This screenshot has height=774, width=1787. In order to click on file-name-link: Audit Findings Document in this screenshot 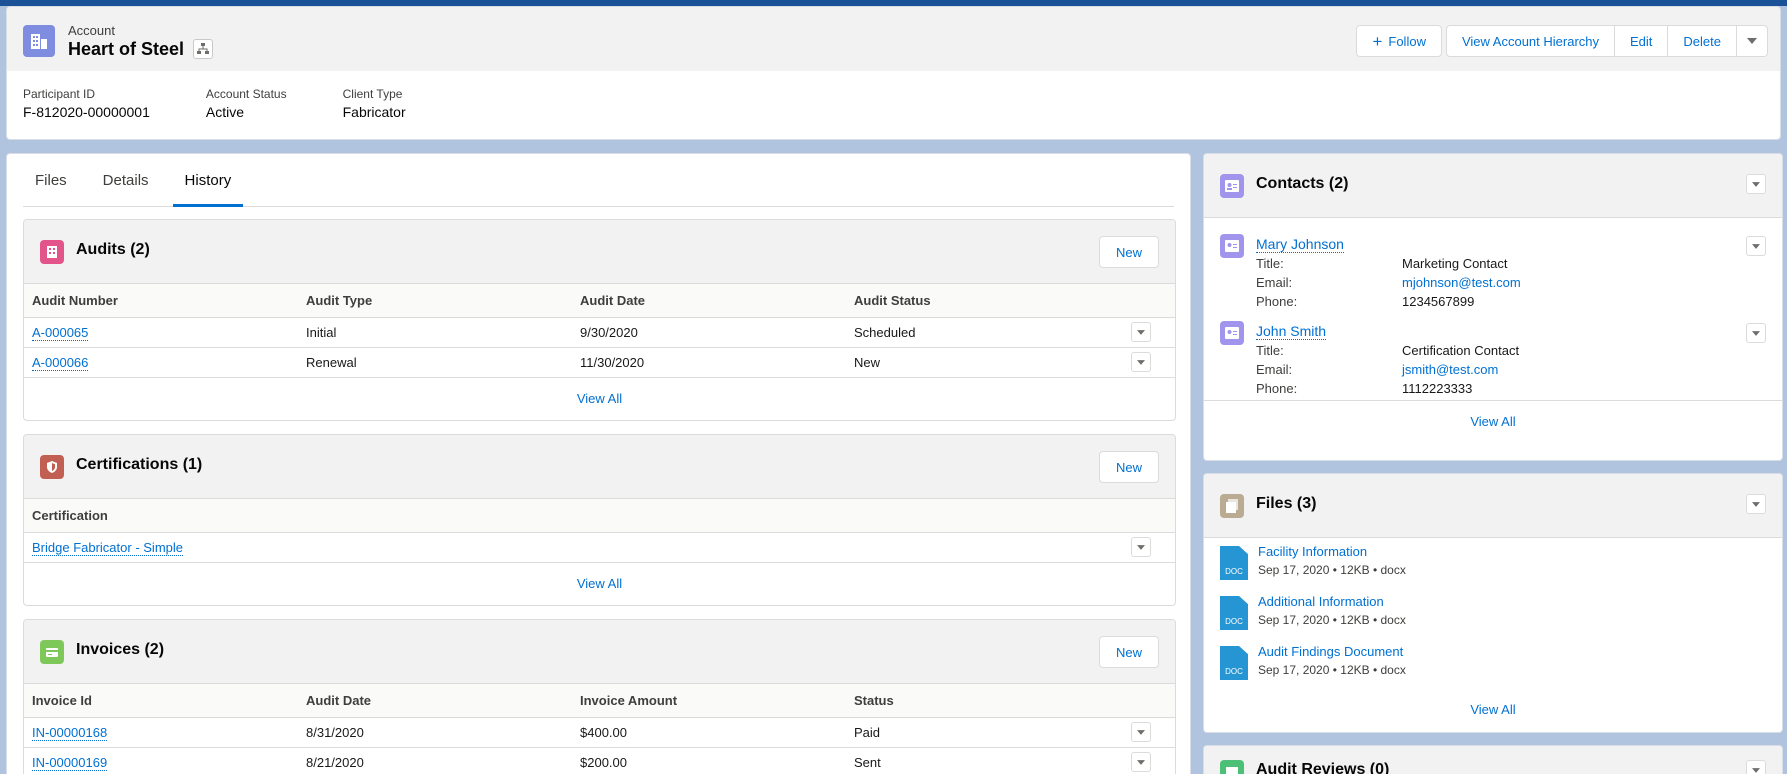, I will do `click(1330, 651)`.